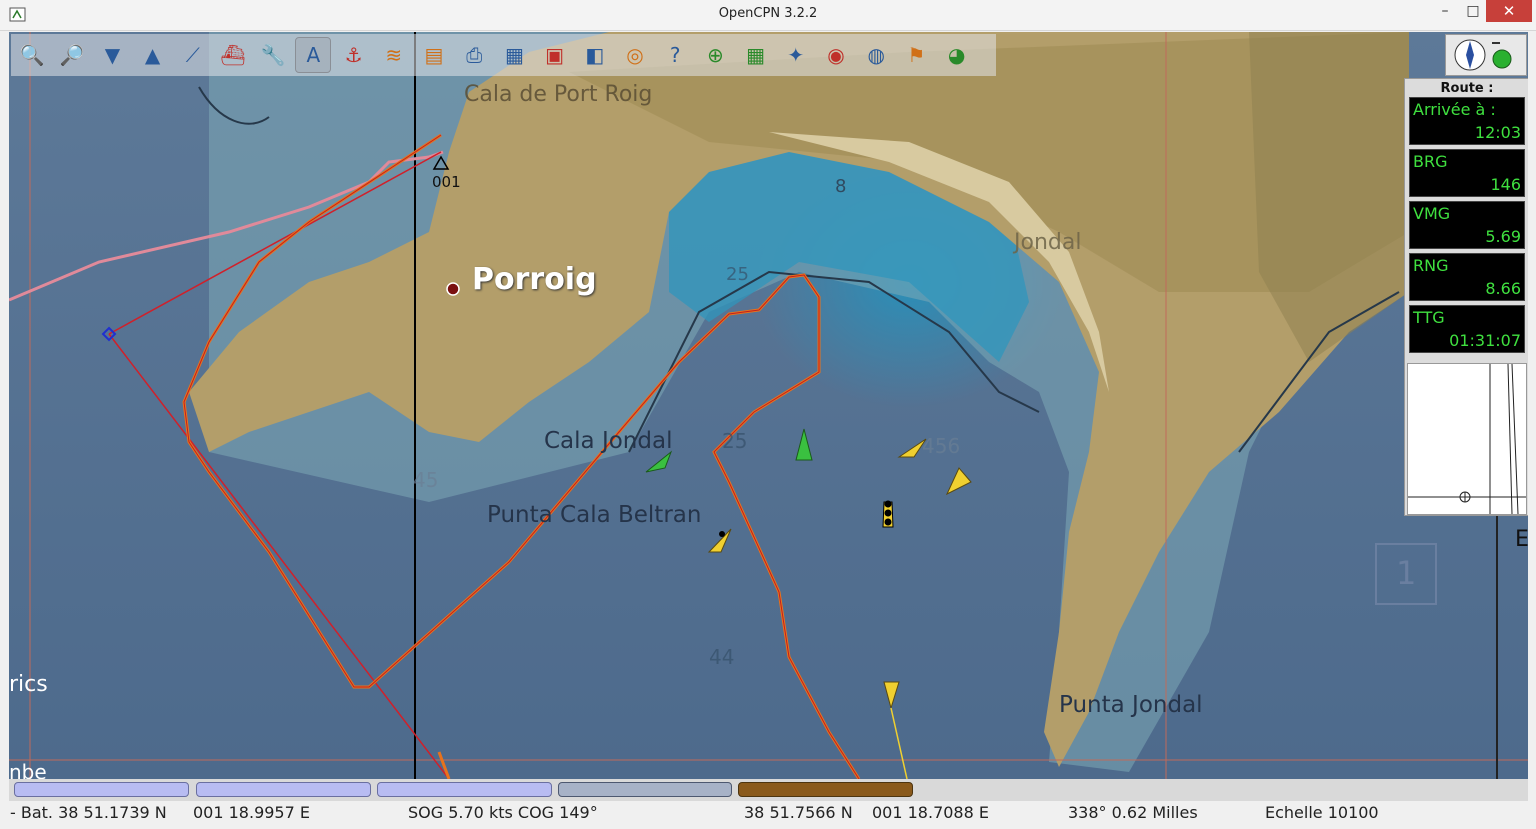  I want to click on instrument-label: VMG, so click(1432, 213).